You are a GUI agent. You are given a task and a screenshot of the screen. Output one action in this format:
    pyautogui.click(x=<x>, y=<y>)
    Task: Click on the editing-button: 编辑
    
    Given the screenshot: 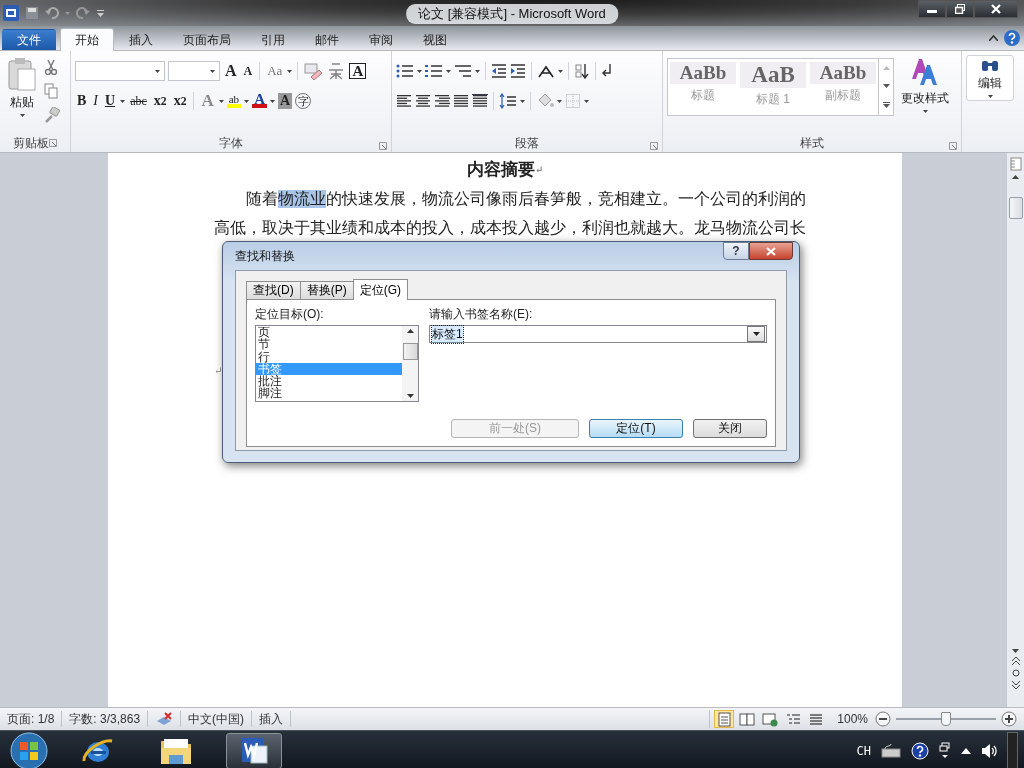 What is the action you would take?
    pyautogui.click(x=990, y=78)
    